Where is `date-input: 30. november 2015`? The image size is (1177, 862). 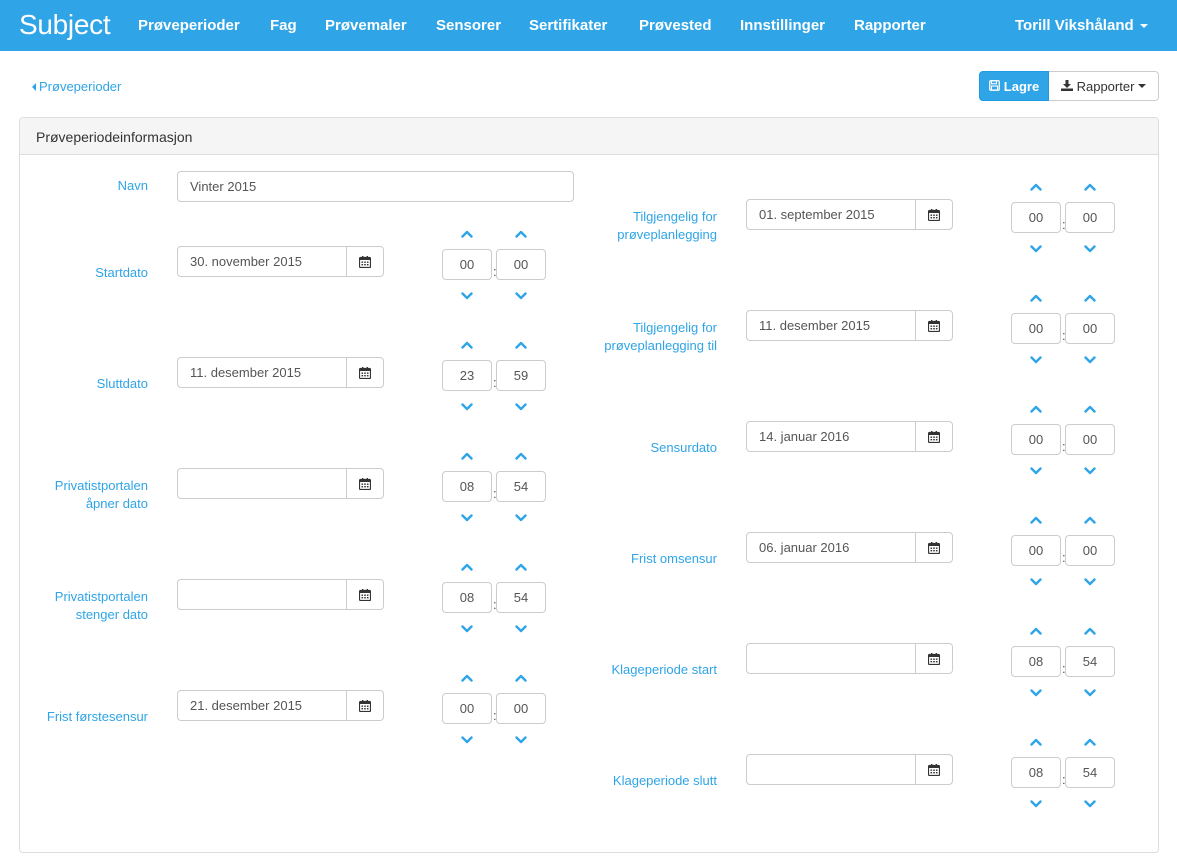
date-input: 30. november 2015 is located at coordinates (262, 261).